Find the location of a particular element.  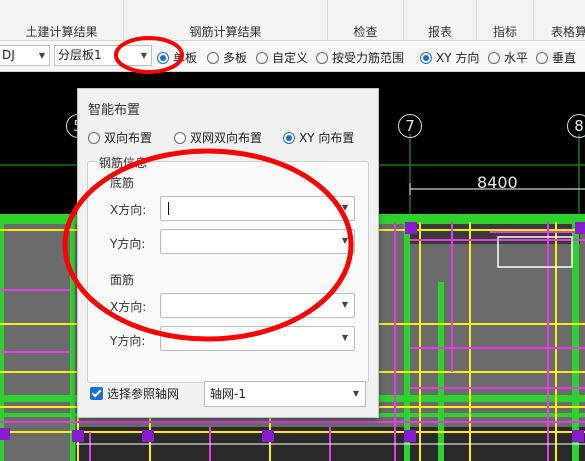

radio-double-mesh-bidirectional: 双网双向布置 is located at coordinates (218, 137).